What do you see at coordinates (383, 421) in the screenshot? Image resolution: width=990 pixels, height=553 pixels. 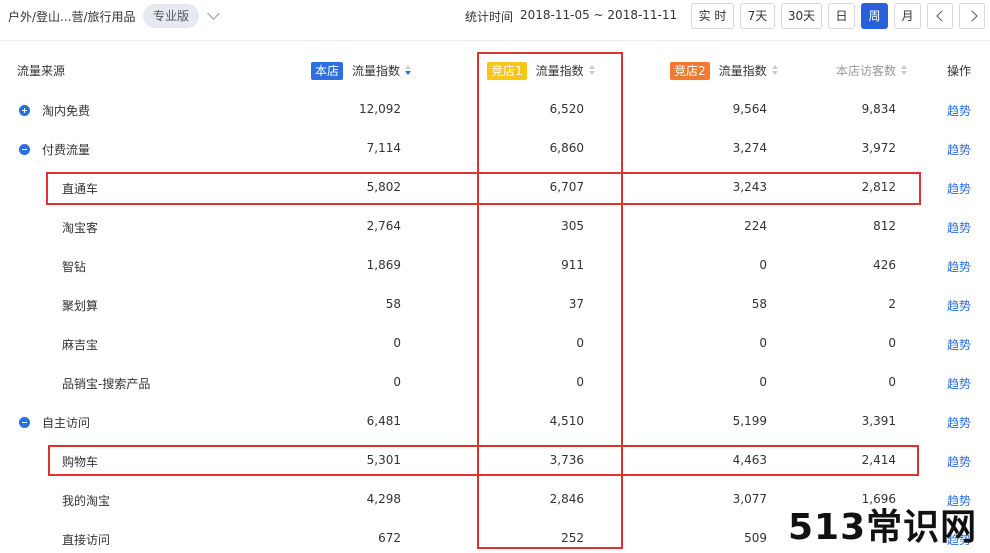 I see `cell-store: 6,481` at bounding box center [383, 421].